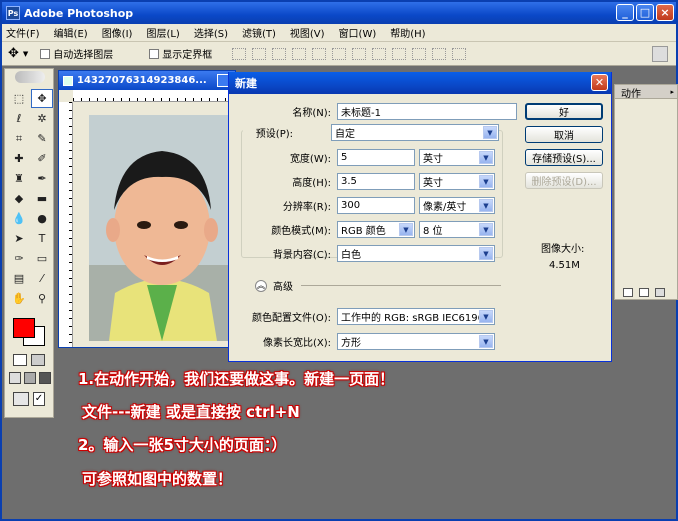 The image size is (678, 521). Describe the element at coordinates (349, 53) in the screenshot. I see `align-buttons` at that location.